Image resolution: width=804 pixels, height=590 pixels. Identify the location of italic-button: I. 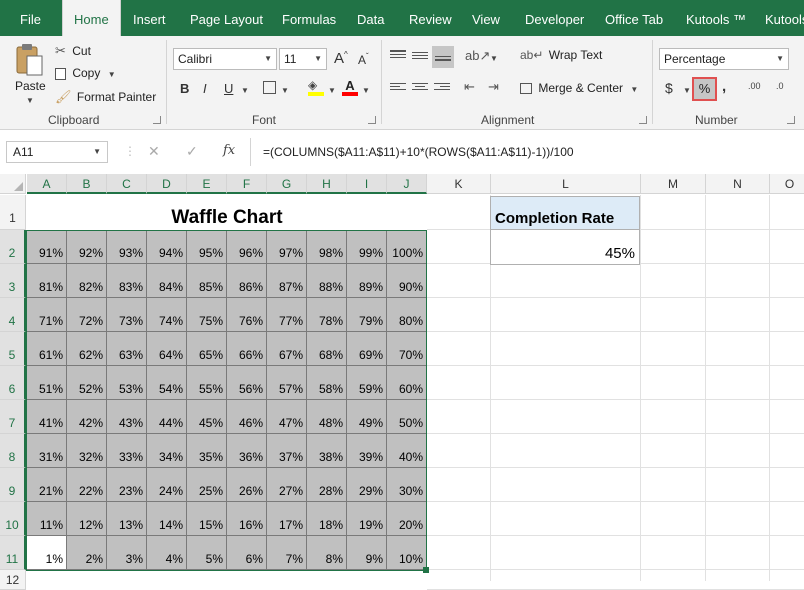
(205, 88).